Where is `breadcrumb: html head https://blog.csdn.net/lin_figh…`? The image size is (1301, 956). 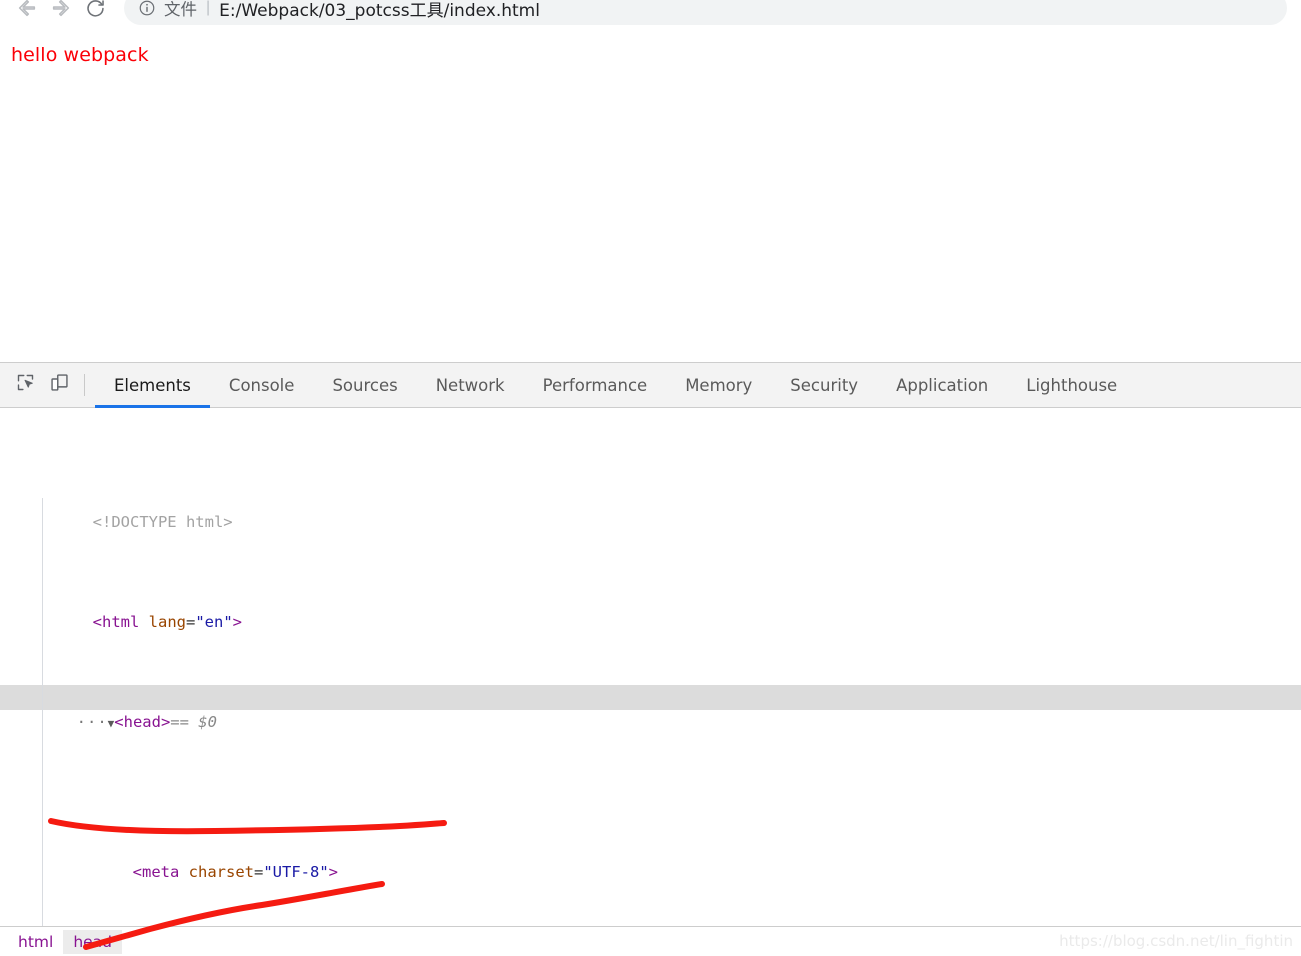 breadcrumb: html head https://blog.csdn.net/lin_figh… is located at coordinates (650, 941).